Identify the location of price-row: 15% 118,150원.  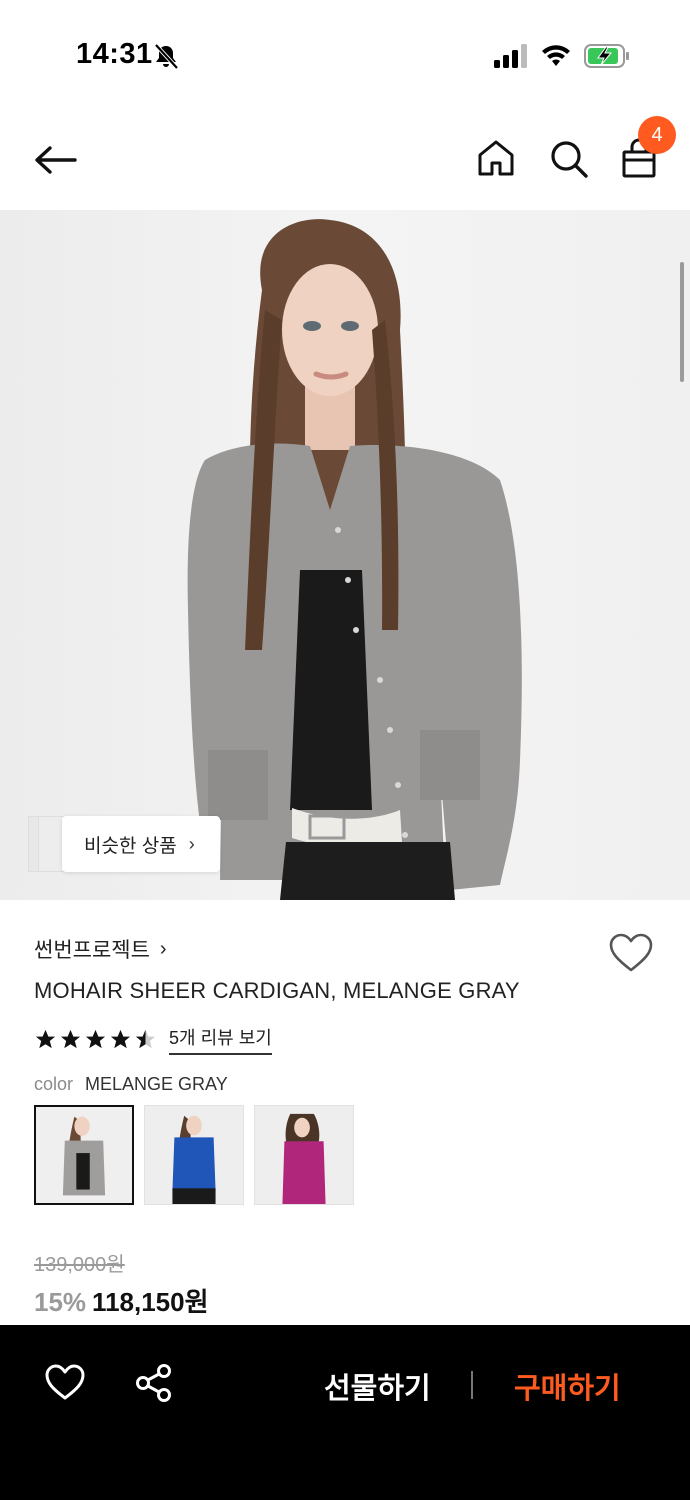
(121, 1300).